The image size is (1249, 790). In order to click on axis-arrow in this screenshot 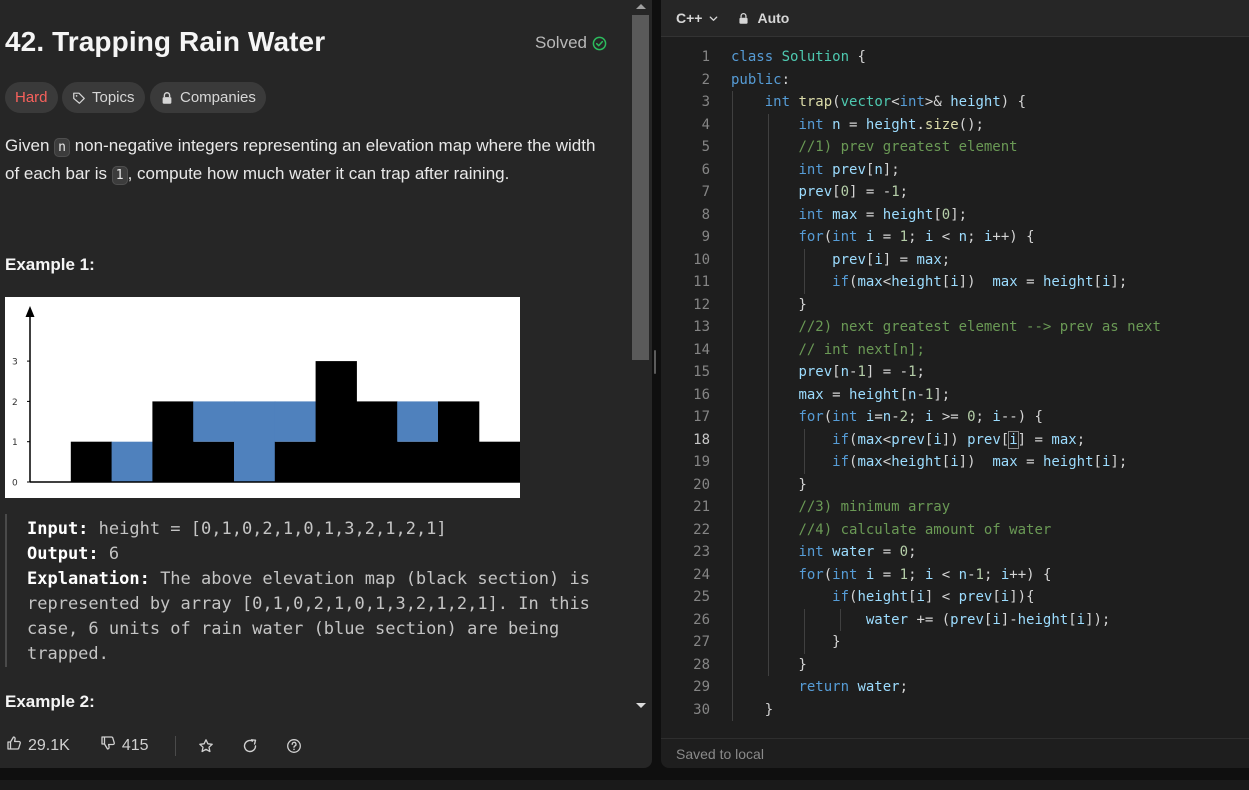, I will do `click(30, 311)`.